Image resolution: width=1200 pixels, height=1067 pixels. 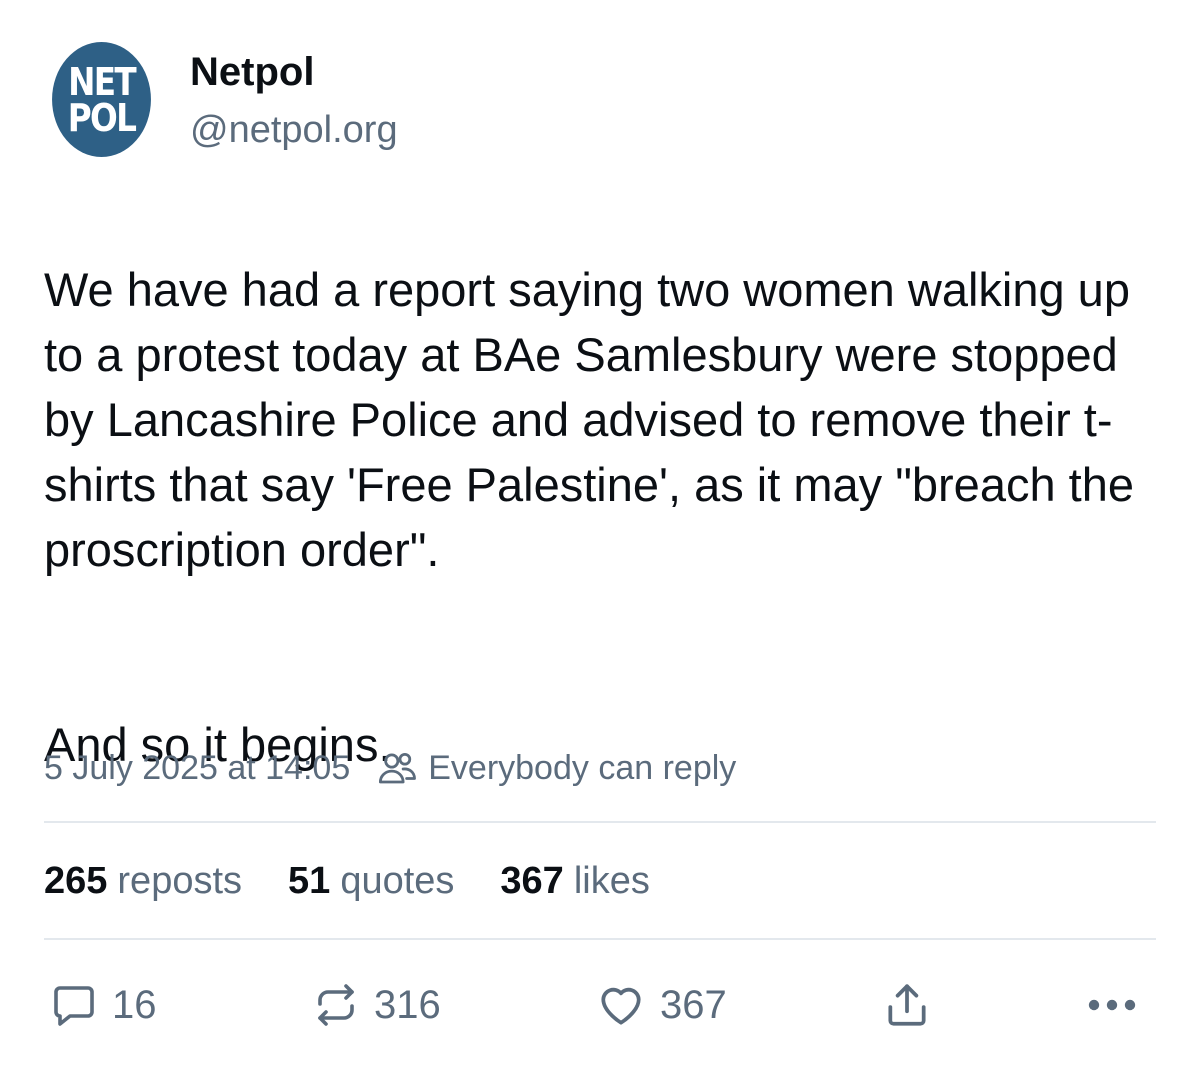 I want to click on more-options-button, so click(x=1112, y=1005).